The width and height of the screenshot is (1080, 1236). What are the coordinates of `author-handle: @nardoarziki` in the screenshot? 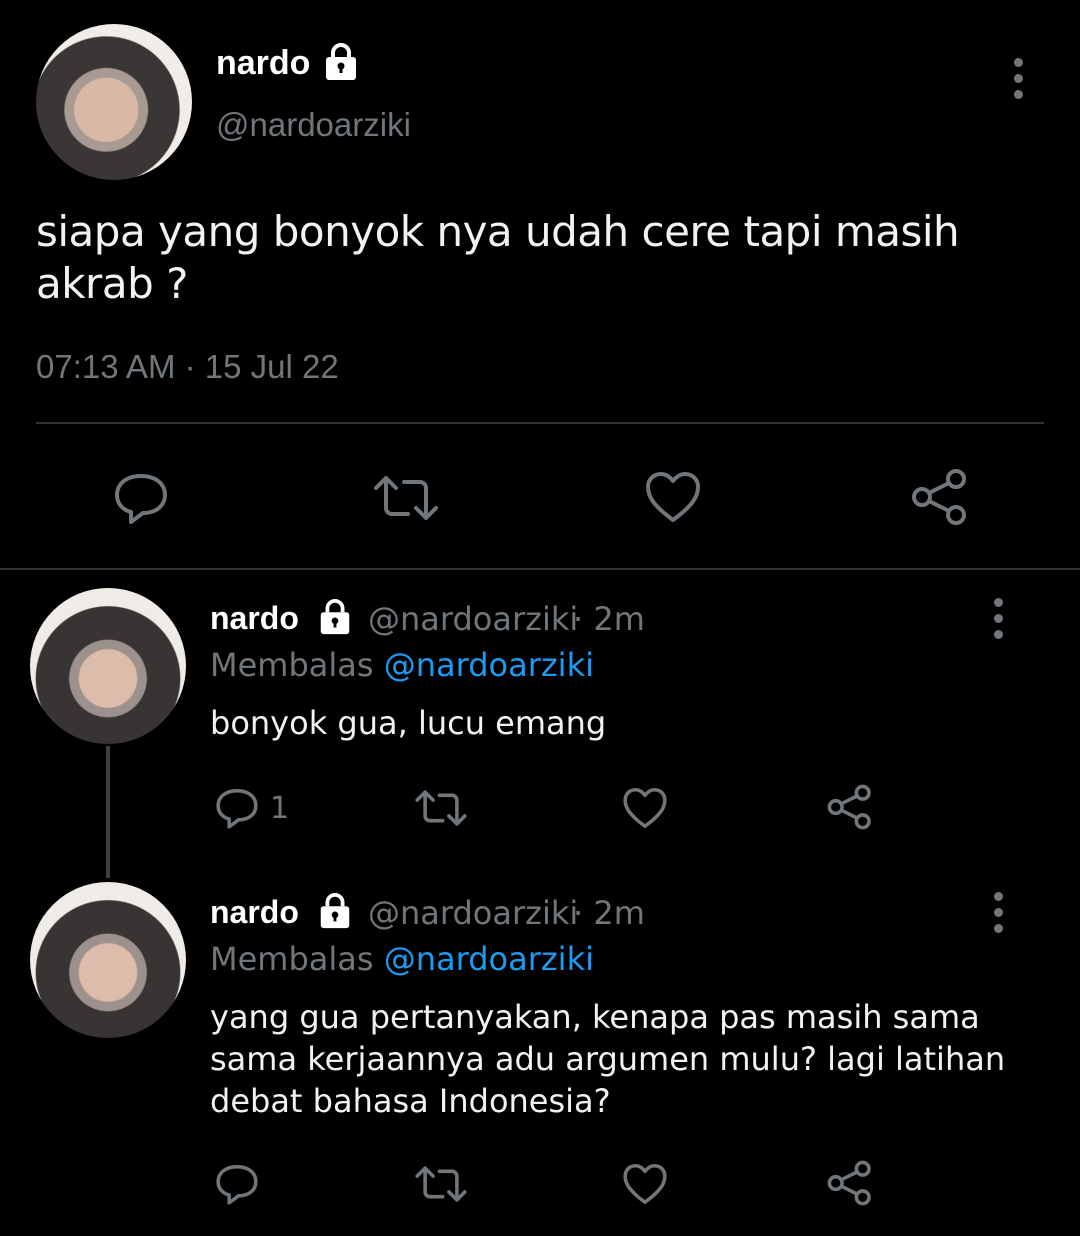 It's located at (313, 125).